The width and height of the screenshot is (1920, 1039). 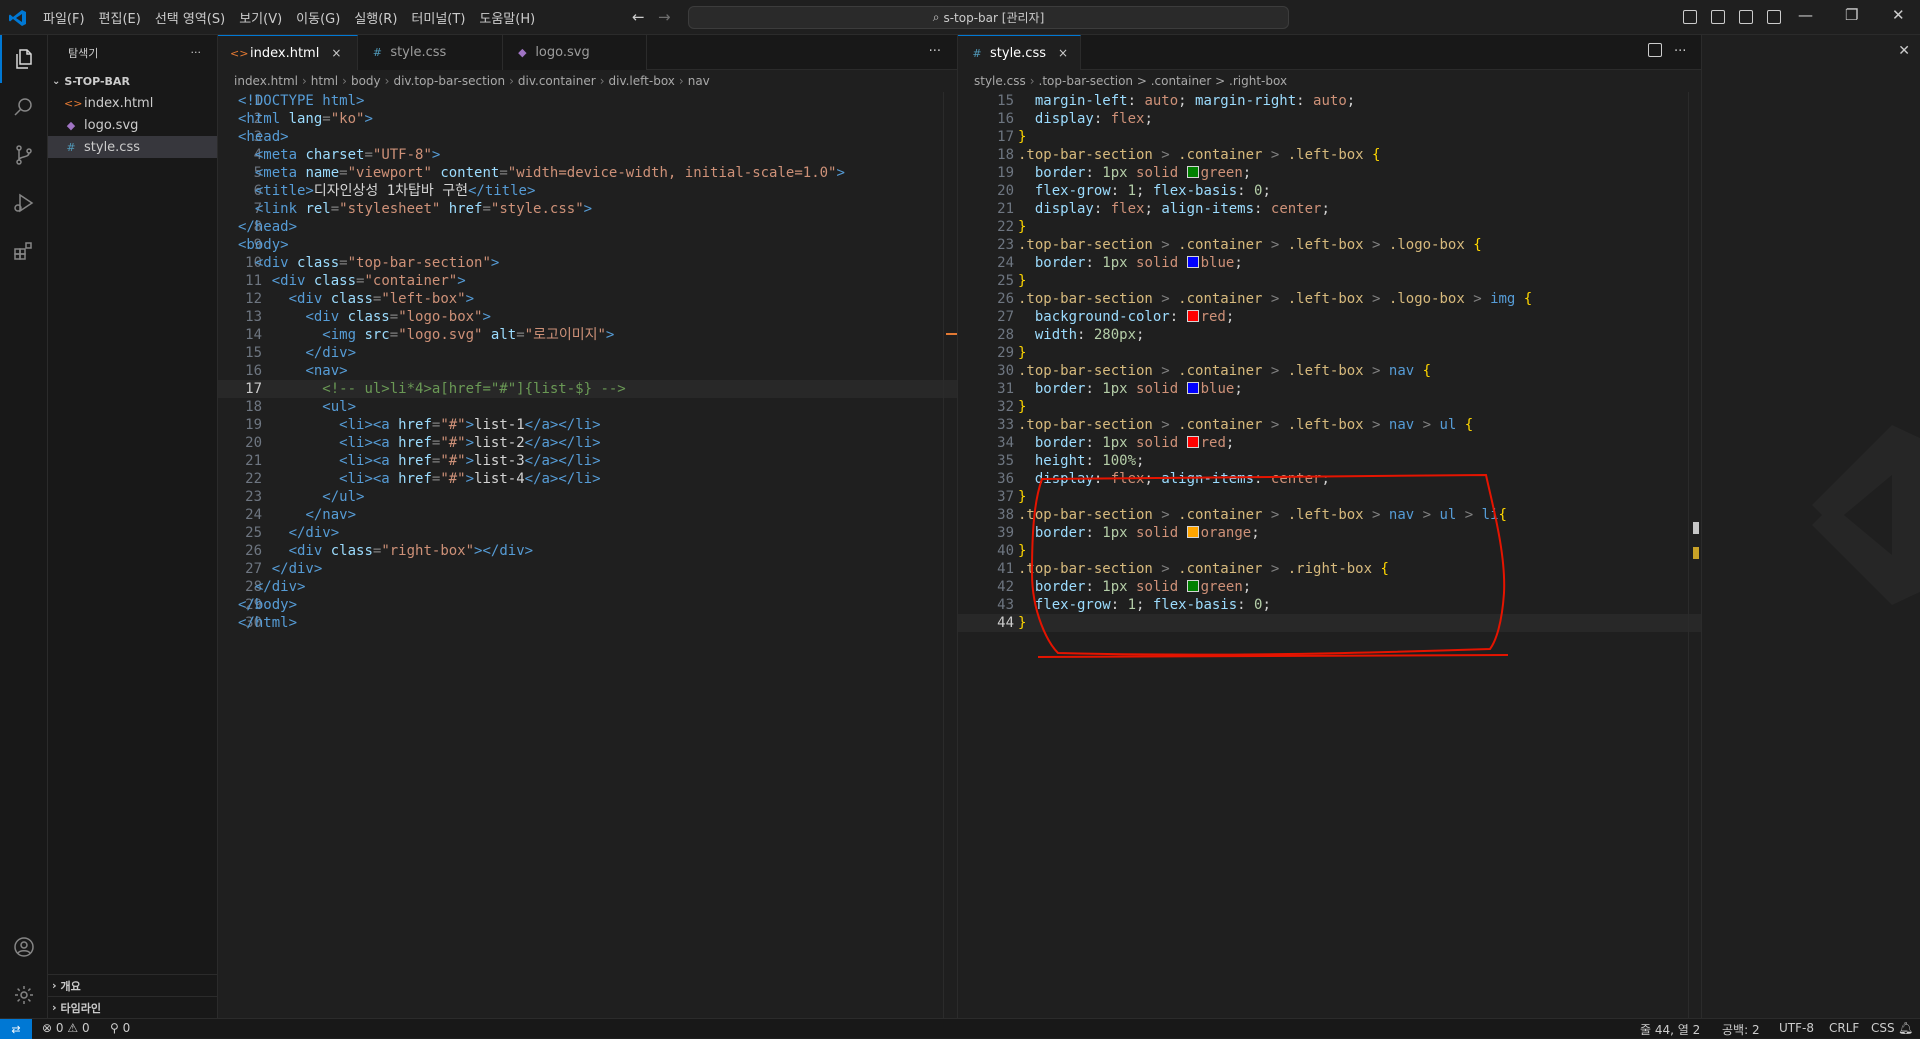 What do you see at coordinates (1329, 623) in the screenshot?
I see `code-line: 44}` at bounding box center [1329, 623].